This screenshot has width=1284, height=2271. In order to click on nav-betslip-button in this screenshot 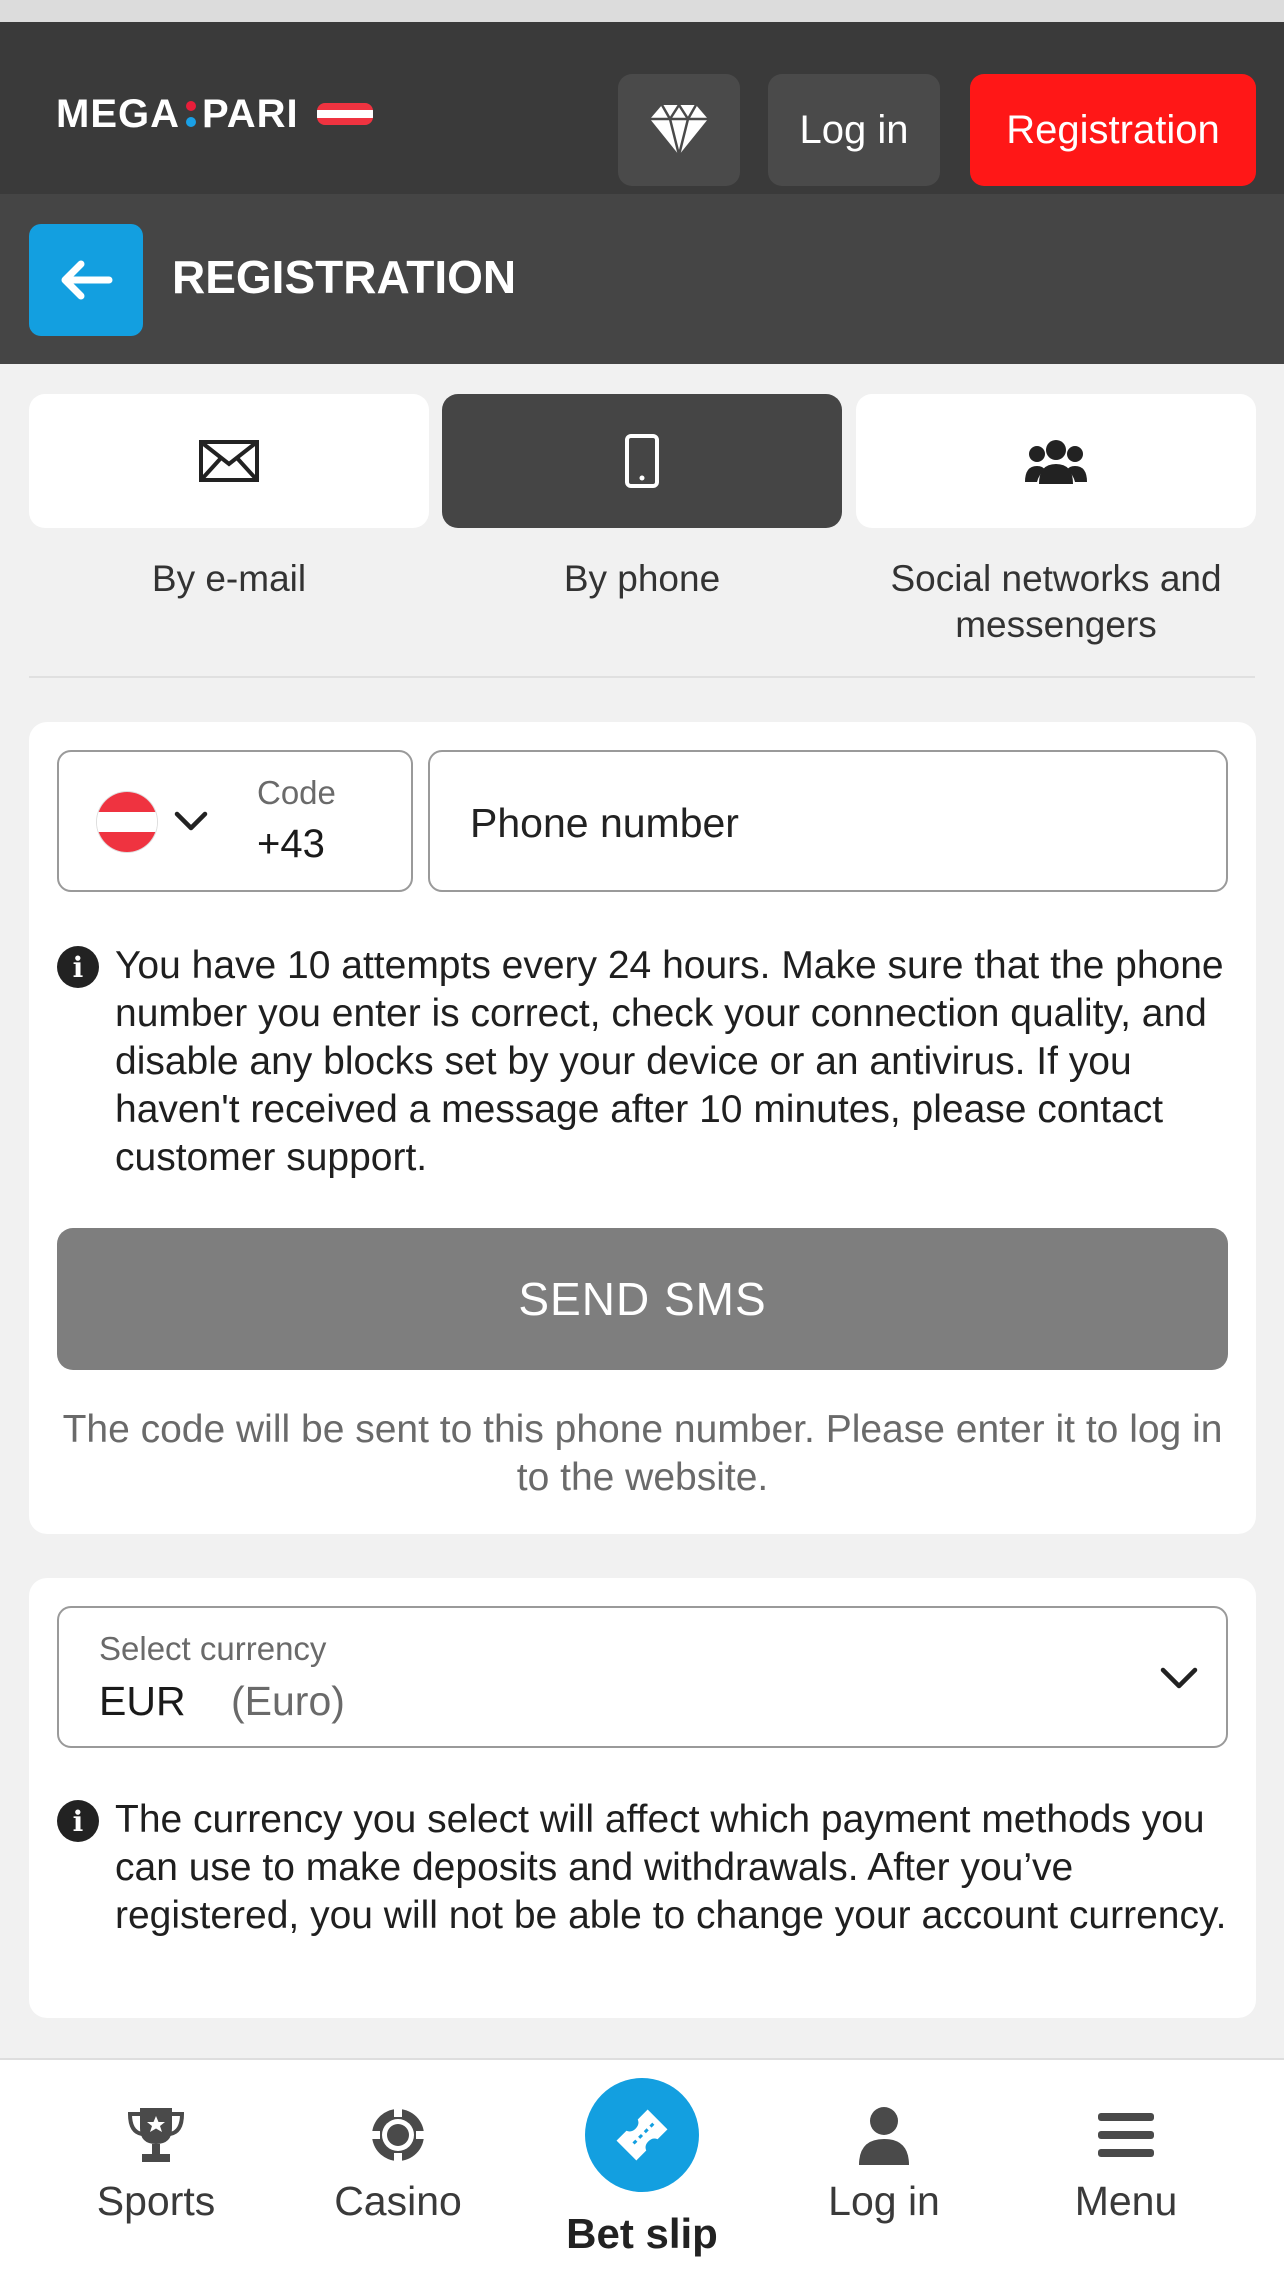, I will do `click(642, 2135)`.